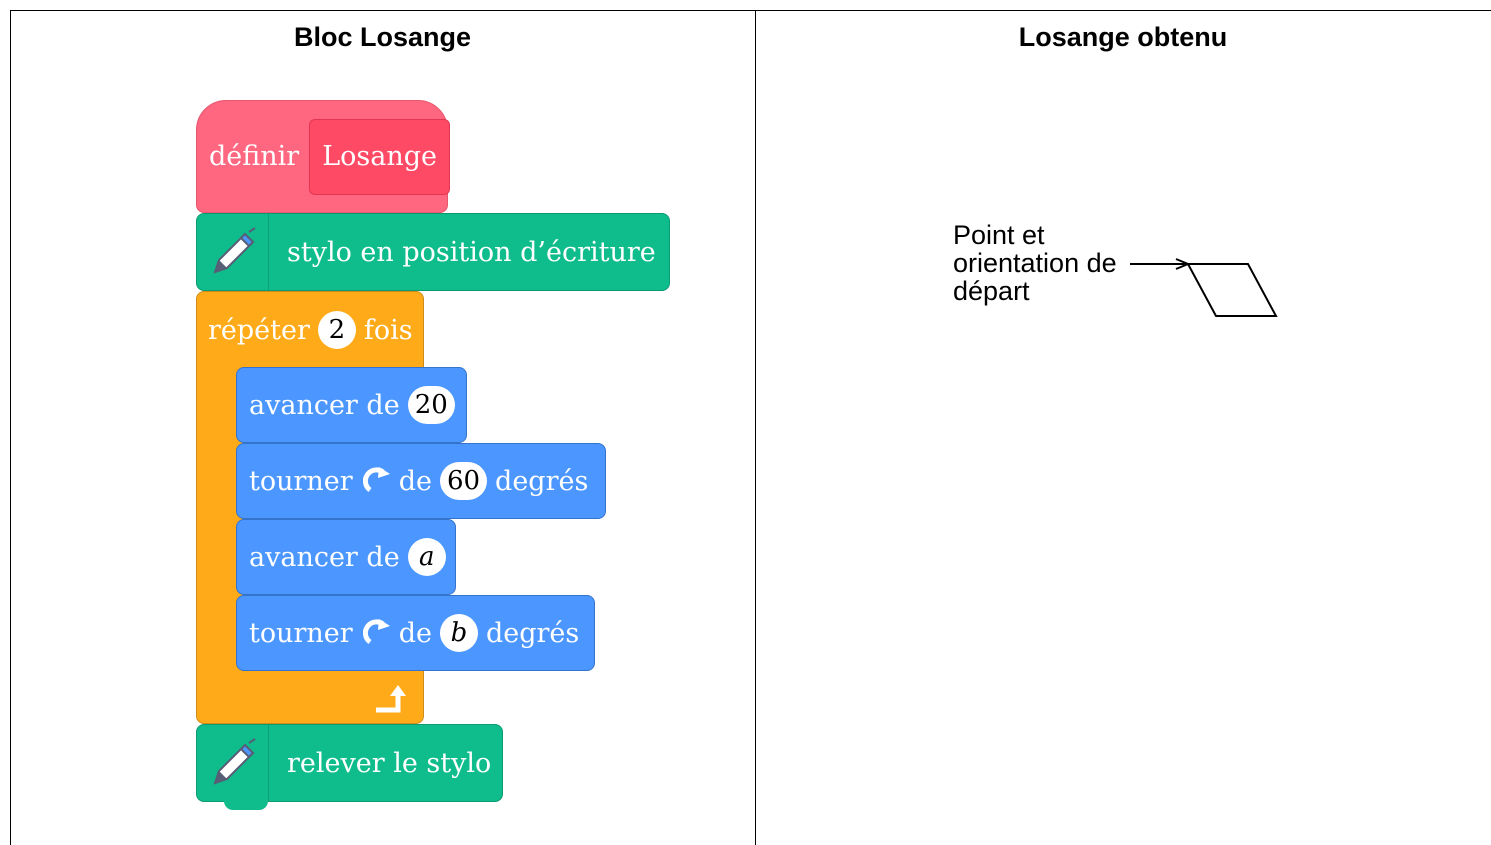 The width and height of the screenshot is (1491, 845). Describe the element at coordinates (324, 405) in the screenshot. I see `move-label-1: avancer de` at that location.